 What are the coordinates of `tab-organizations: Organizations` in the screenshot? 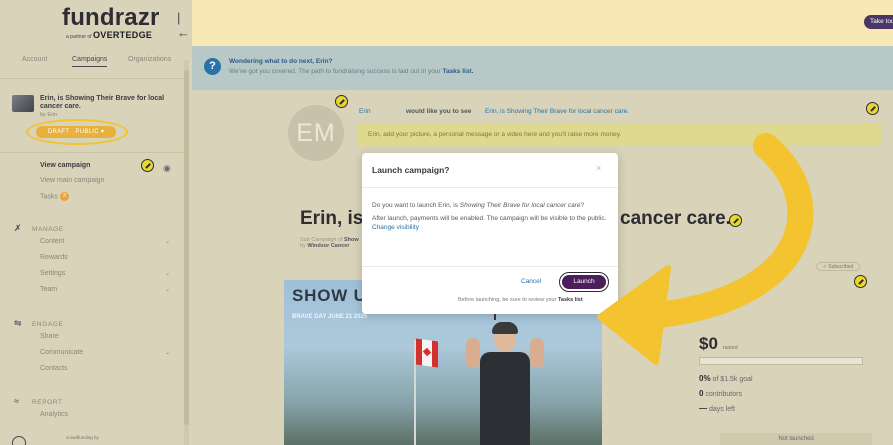 It's located at (149, 59).